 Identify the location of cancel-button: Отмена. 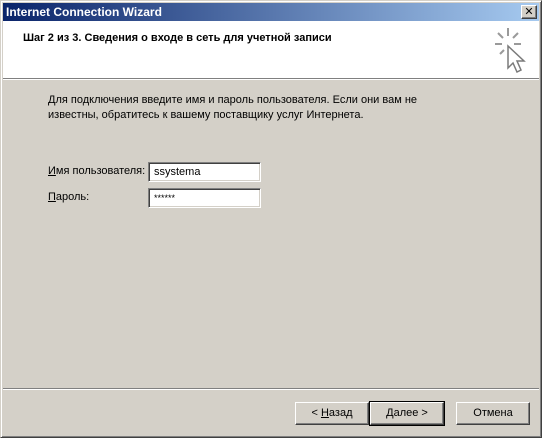
(493, 413).